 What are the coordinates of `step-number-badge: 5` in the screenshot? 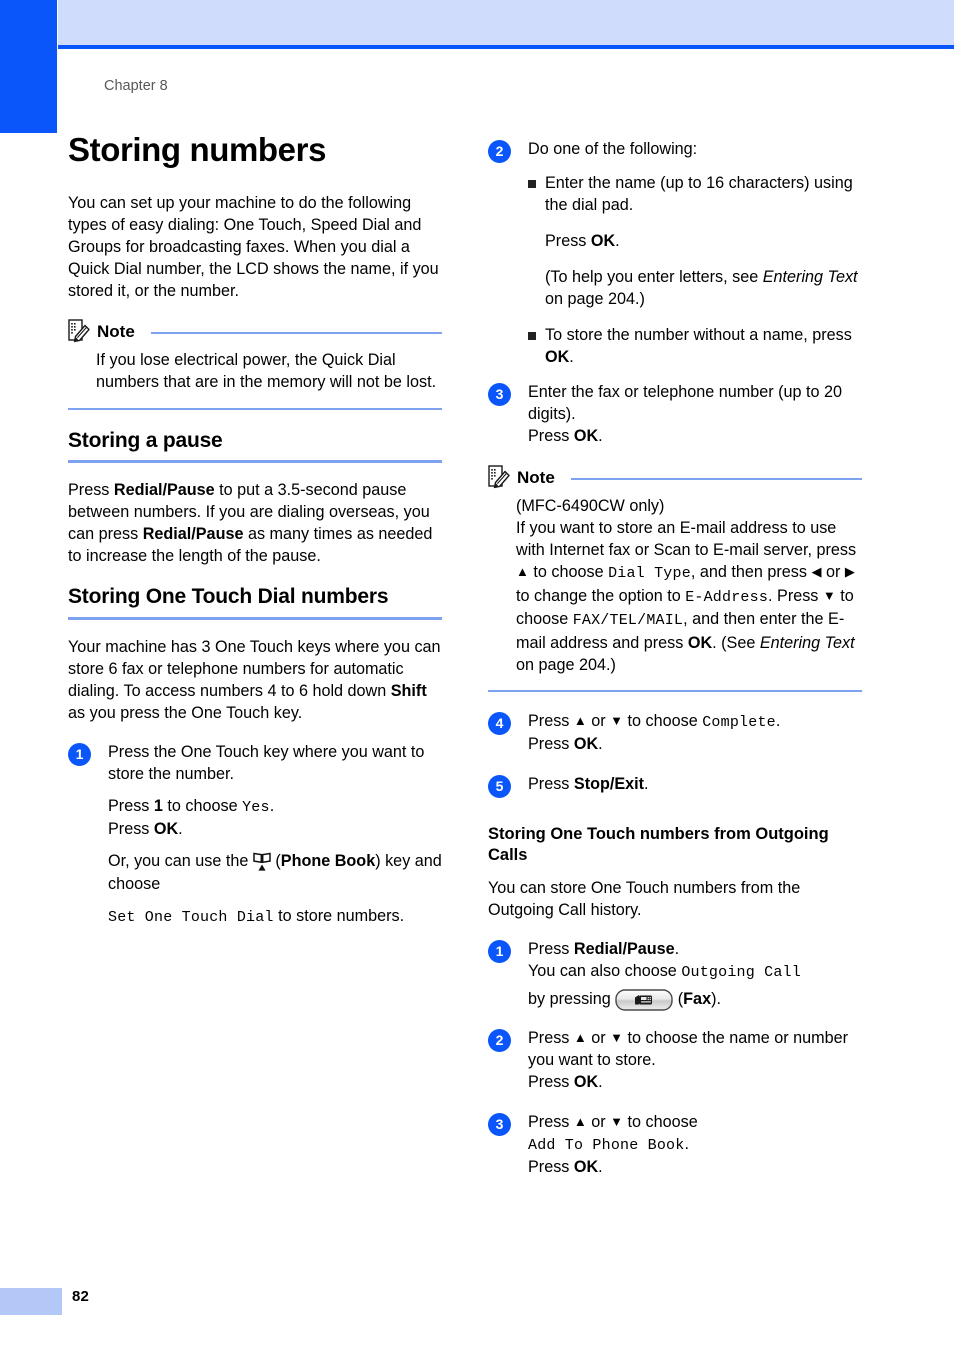 It's located at (499, 787).